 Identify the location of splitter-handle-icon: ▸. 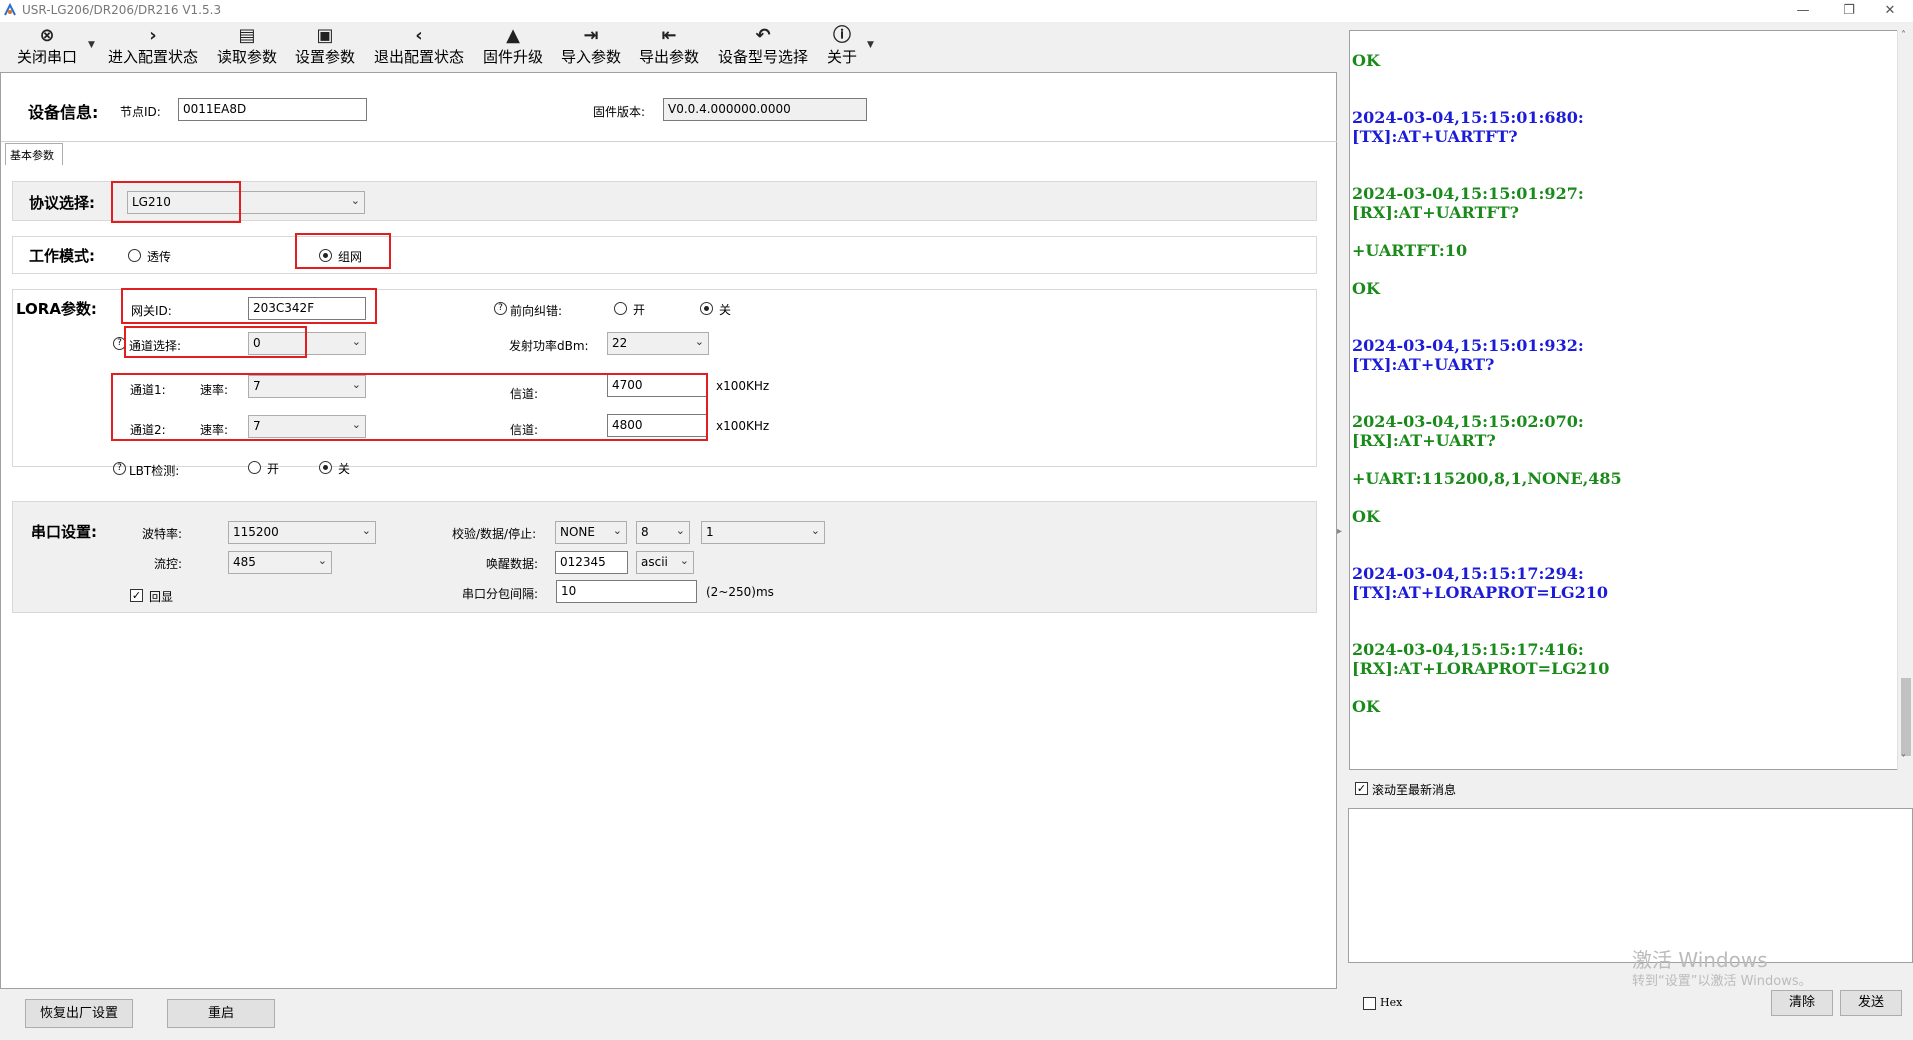
(1341, 532).